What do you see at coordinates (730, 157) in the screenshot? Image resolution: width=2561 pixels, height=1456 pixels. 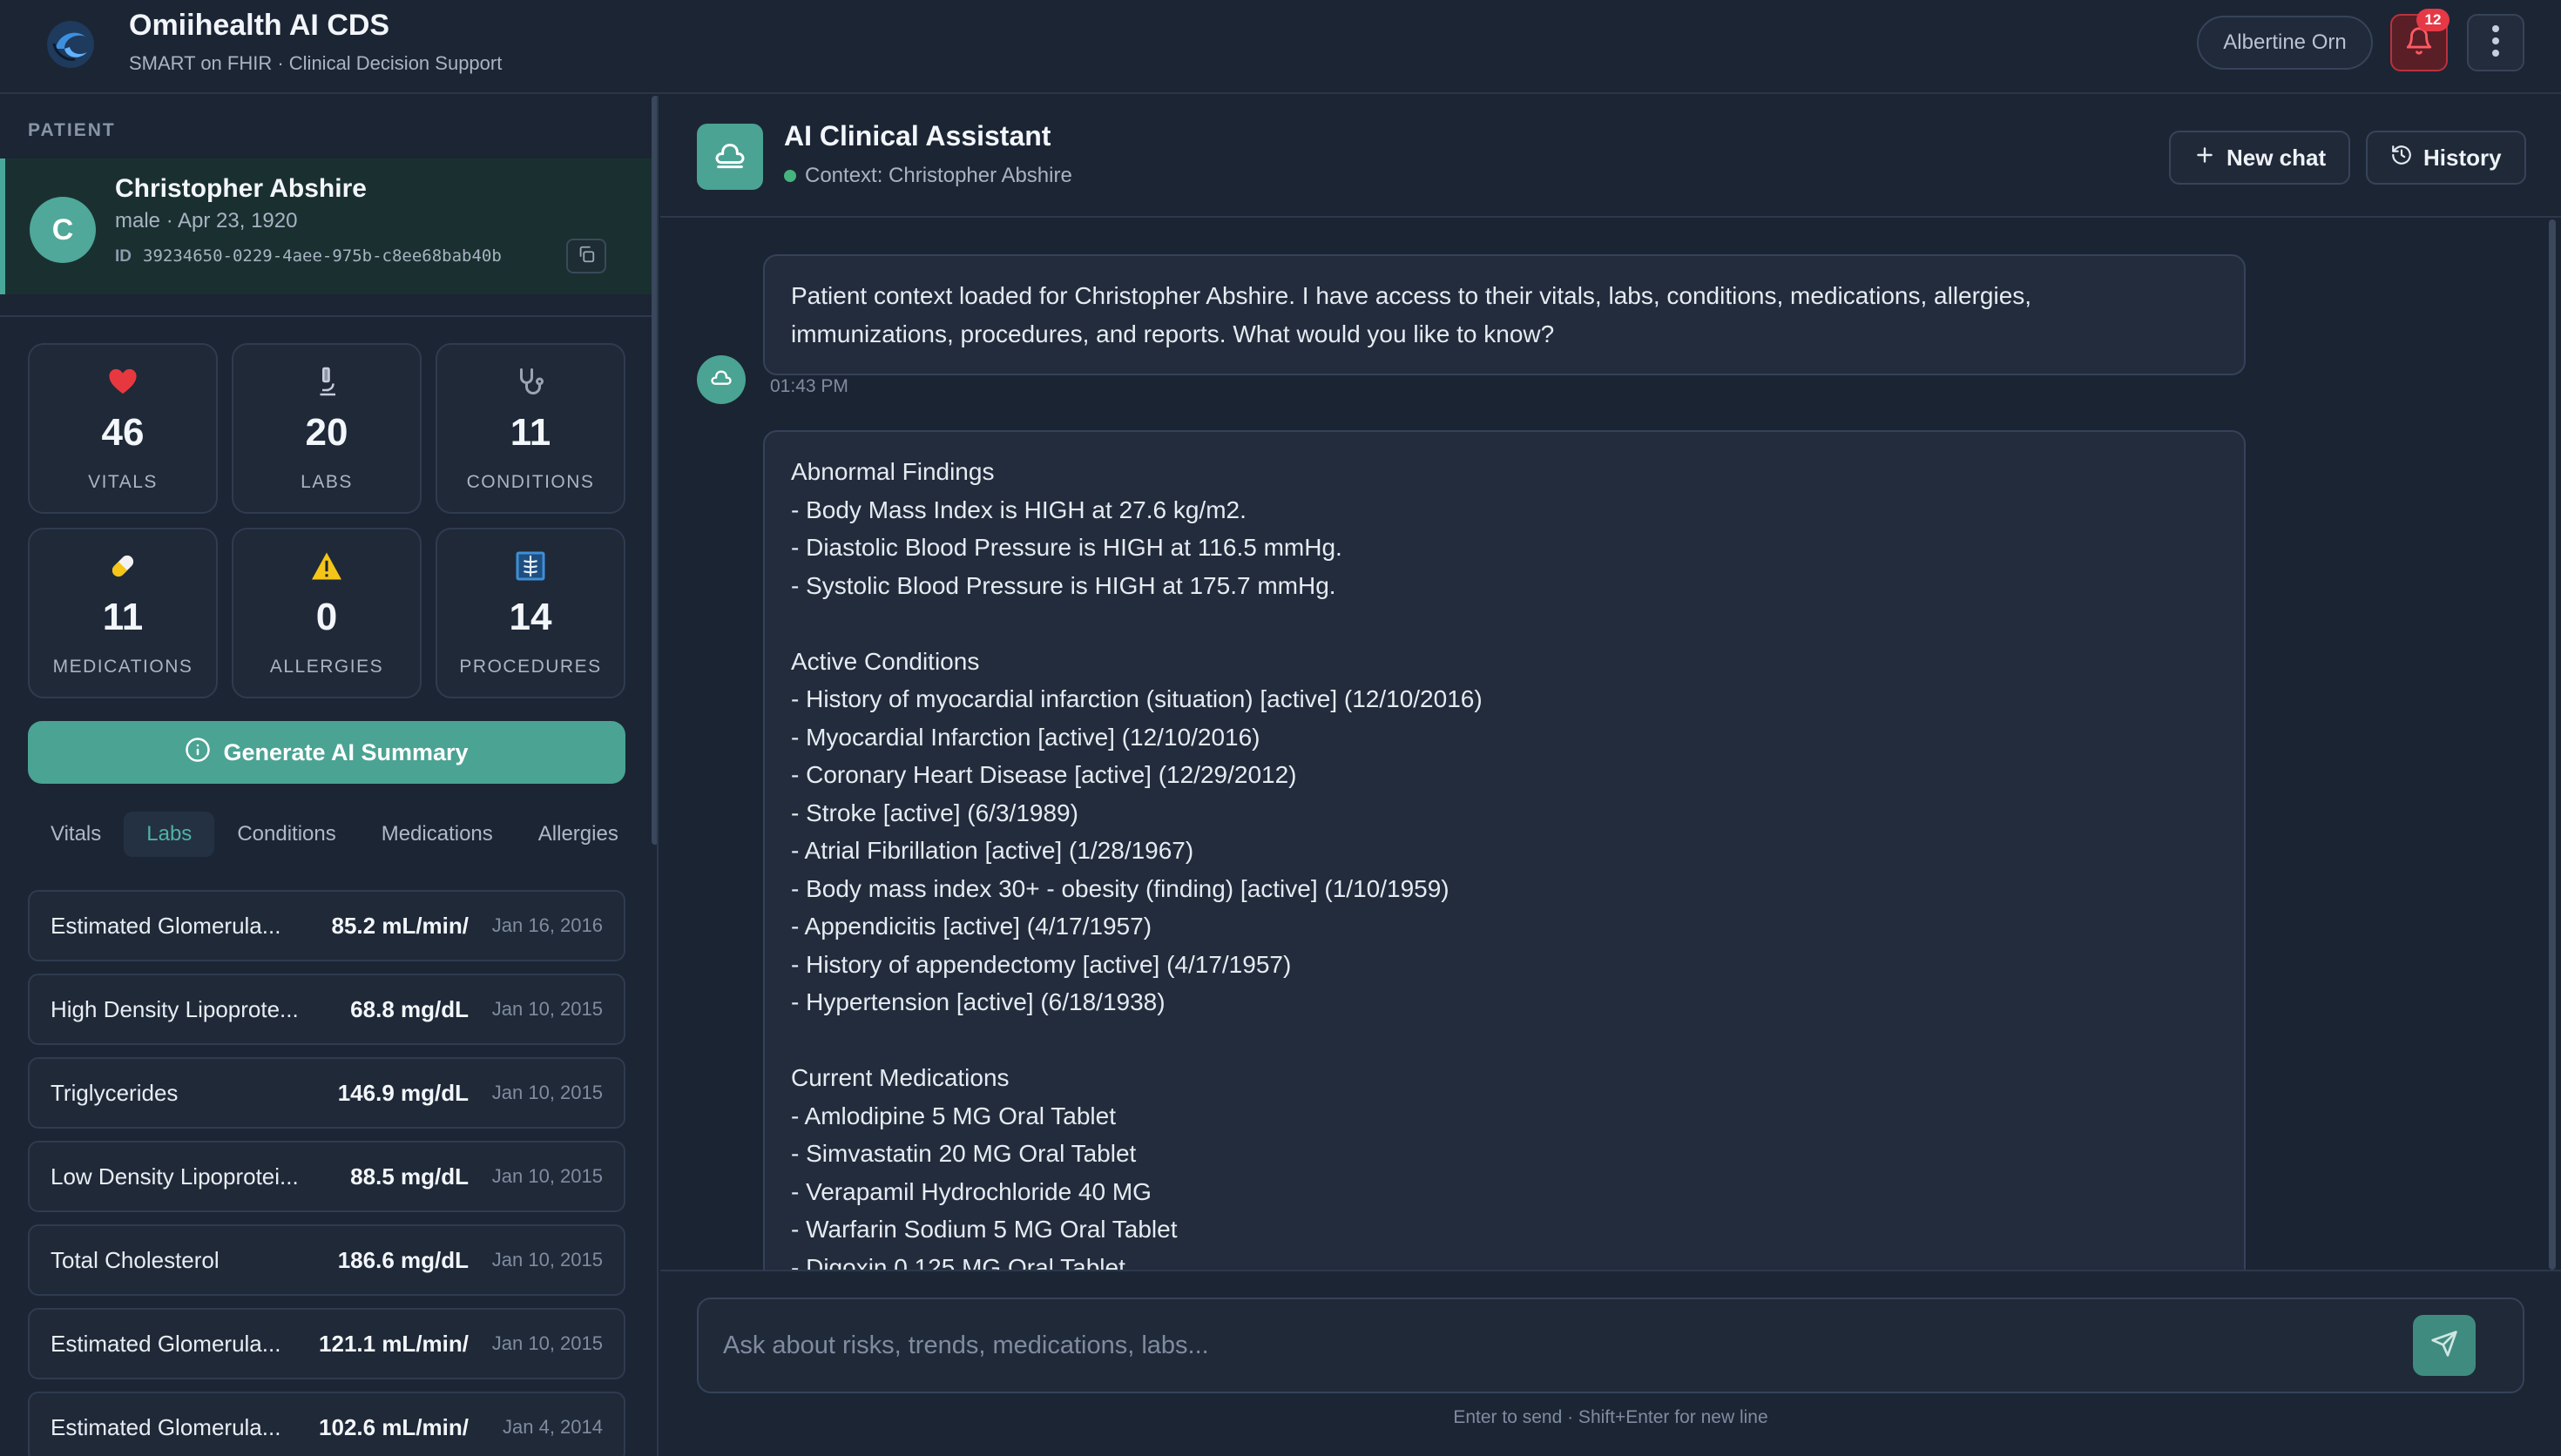 I see `assistant-bot-icon` at bounding box center [730, 157].